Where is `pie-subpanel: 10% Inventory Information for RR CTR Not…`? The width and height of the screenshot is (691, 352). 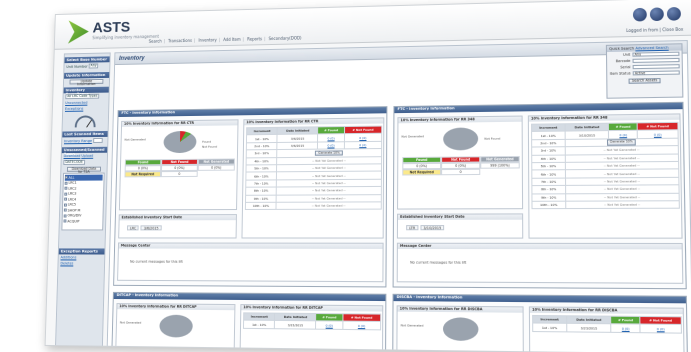 pie-subpanel: 10% Inventory Information for RR CTR Not… is located at coordinates (178, 165).